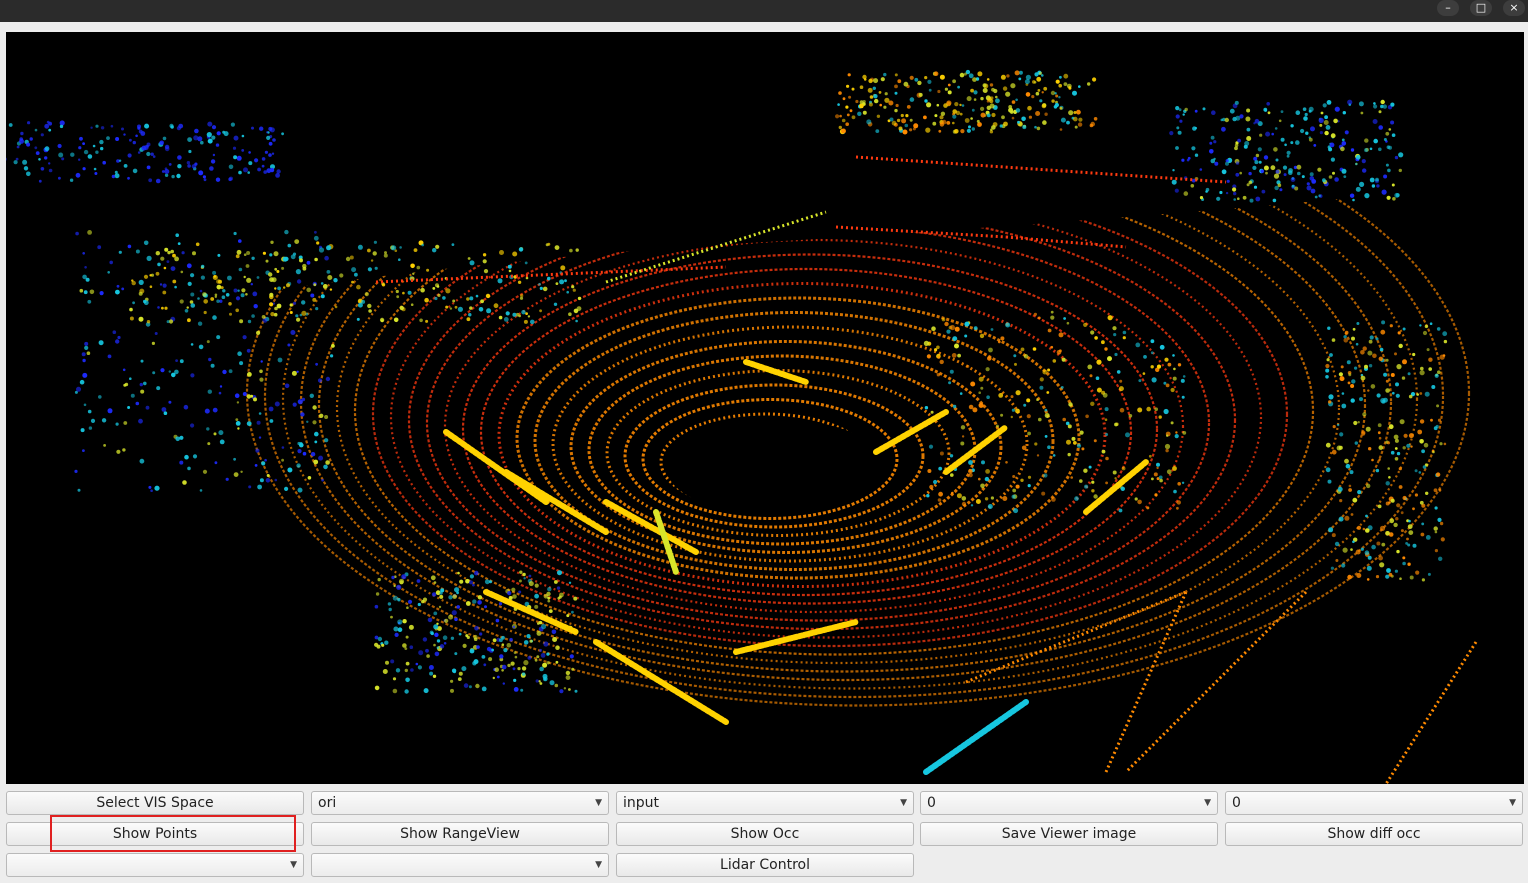  Describe the element at coordinates (155, 865) in the screenshot. I see `empty-combo-a: ▼` at that location.